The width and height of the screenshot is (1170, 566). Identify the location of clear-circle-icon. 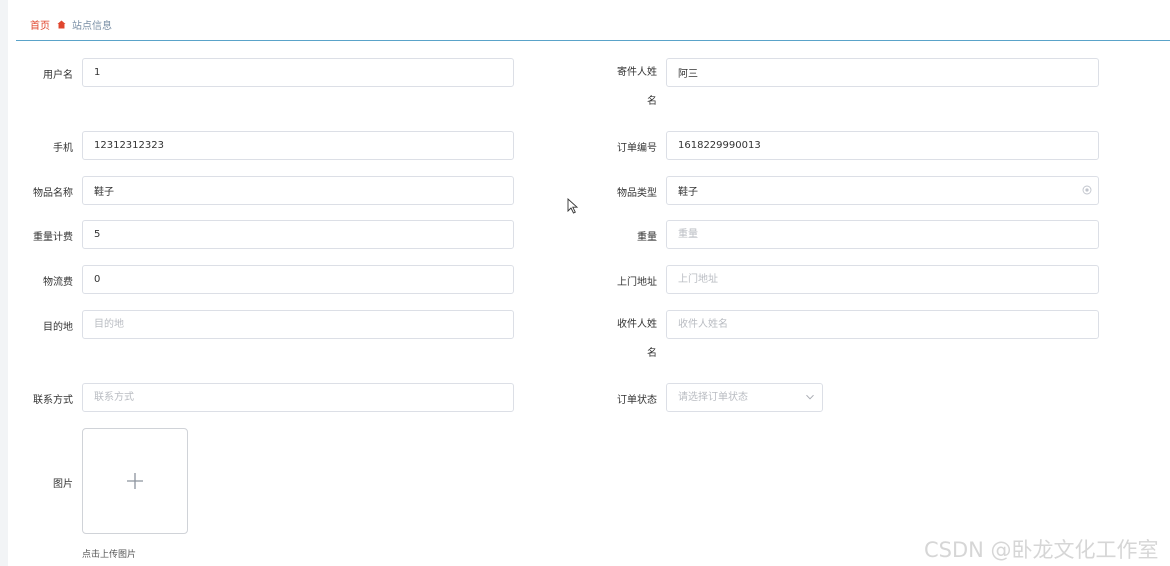
(1087, 190).